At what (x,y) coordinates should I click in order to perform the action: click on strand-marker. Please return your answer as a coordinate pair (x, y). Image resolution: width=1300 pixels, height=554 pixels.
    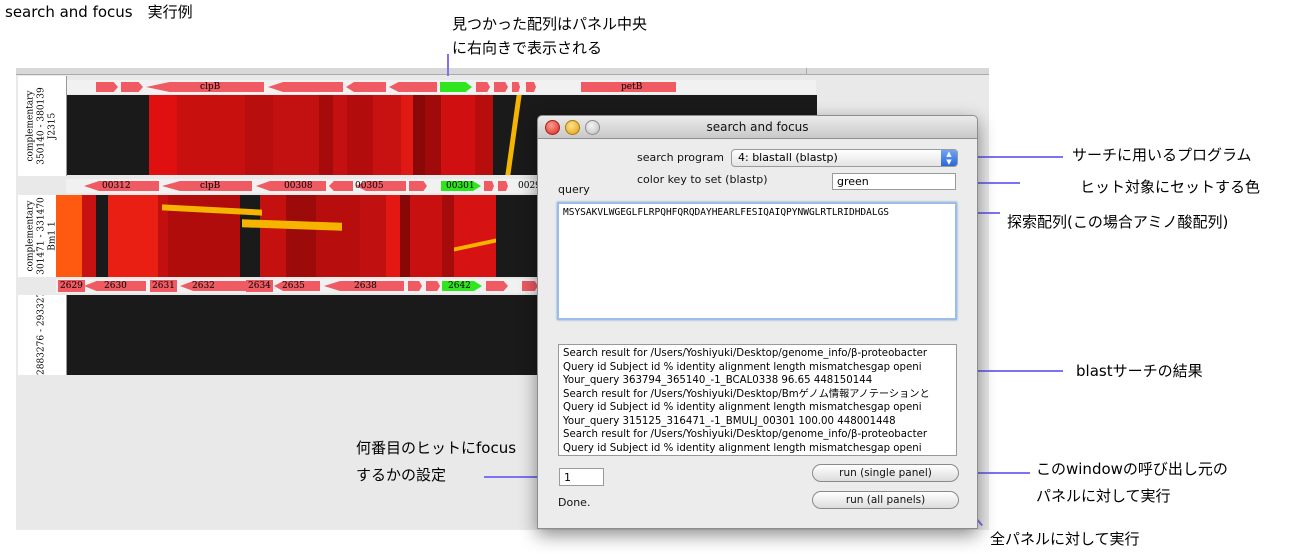
    Looking at the image, I should click on (69, 236).